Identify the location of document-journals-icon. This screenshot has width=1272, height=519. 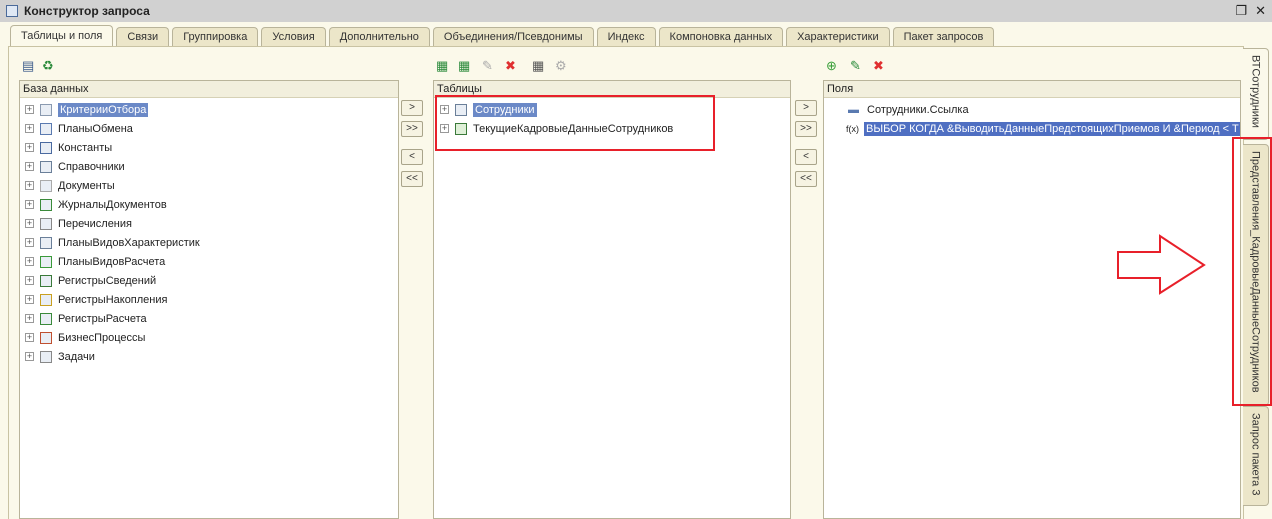
(46, 204).